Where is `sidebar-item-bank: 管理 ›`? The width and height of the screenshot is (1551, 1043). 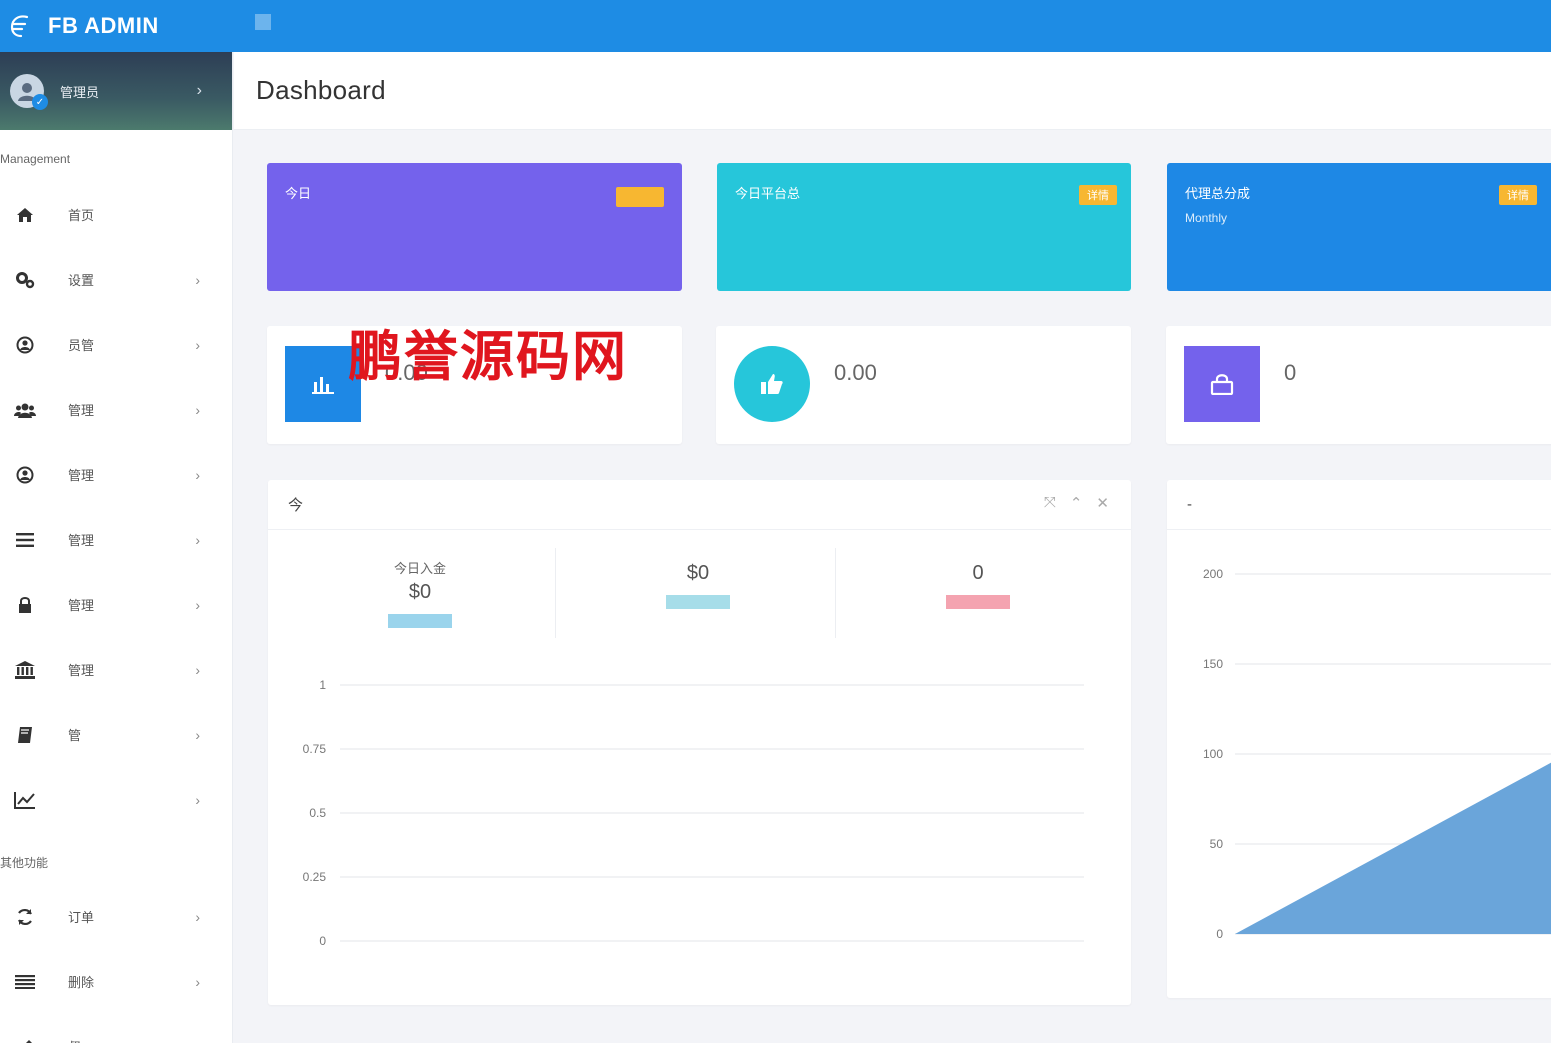
sidebar-item-bank: 管理 › is located at coordinates (116, 669).